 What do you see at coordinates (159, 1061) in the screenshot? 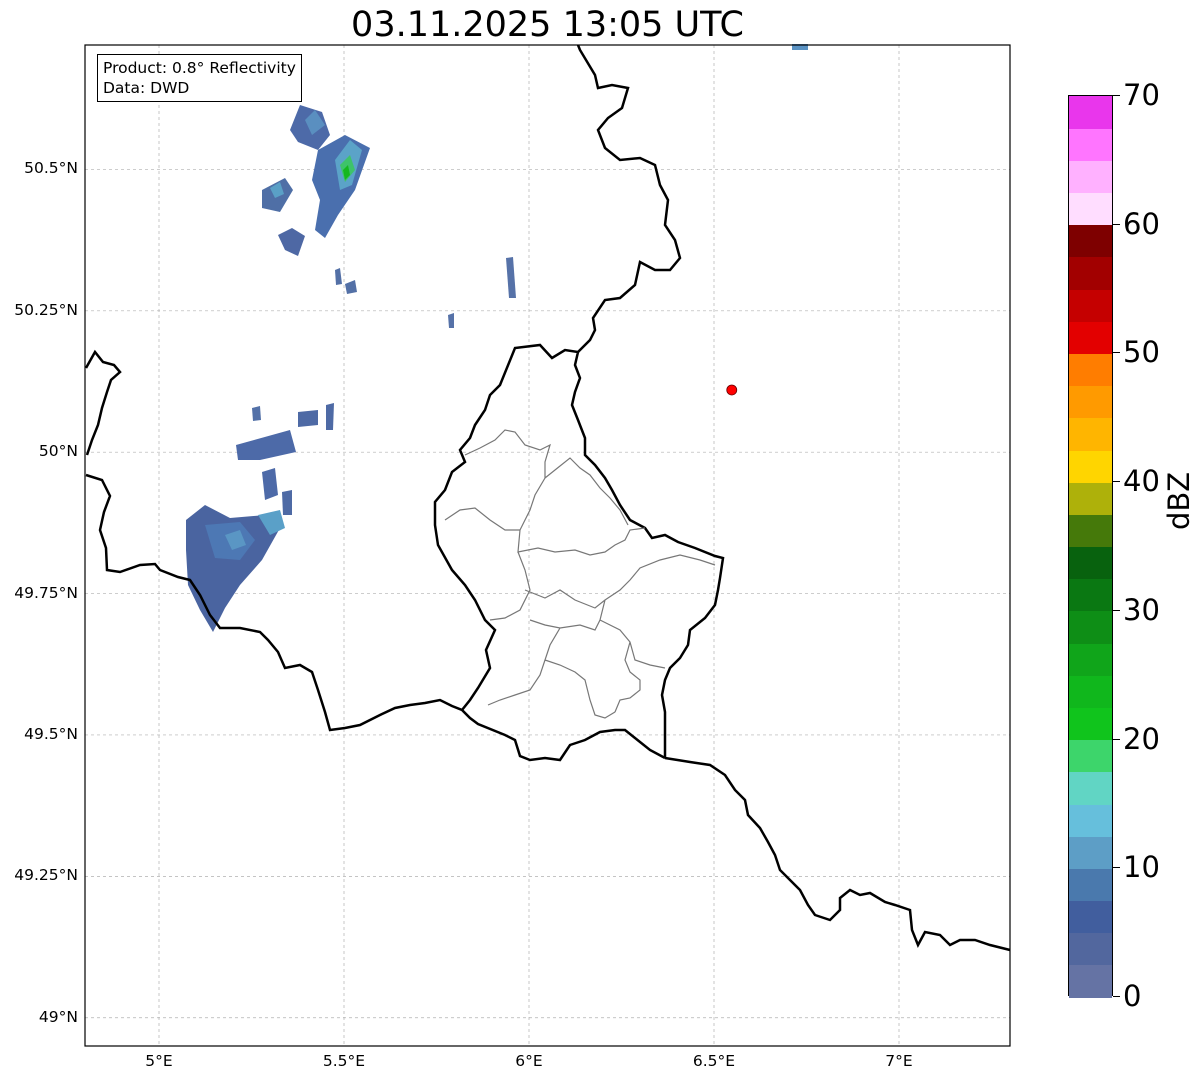
I see `lon-tick-label: 5°E` at bounding box center [159, 1061].